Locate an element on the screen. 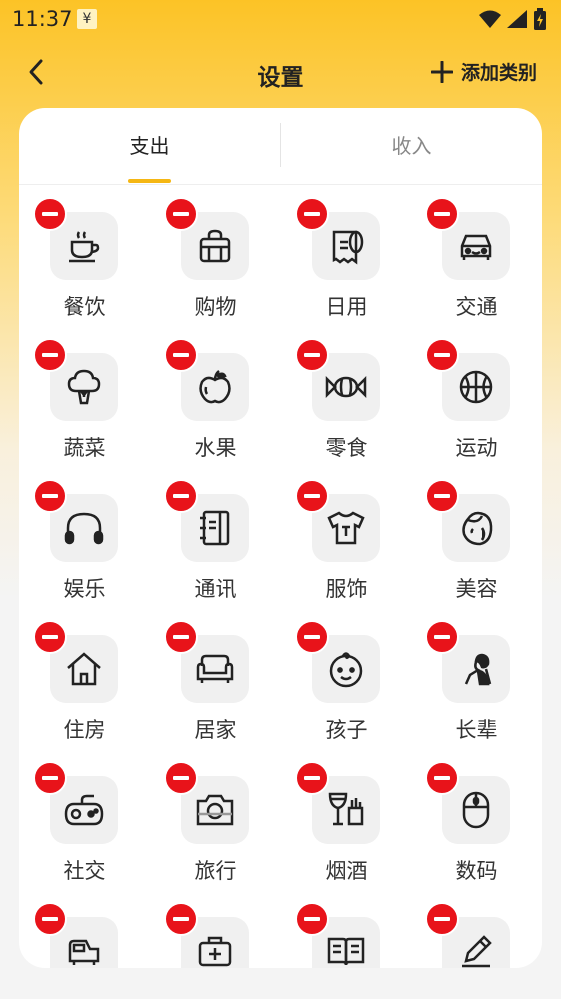 The image size is (561, 999). category-label: 交通 is located at coordinates (476, 307).